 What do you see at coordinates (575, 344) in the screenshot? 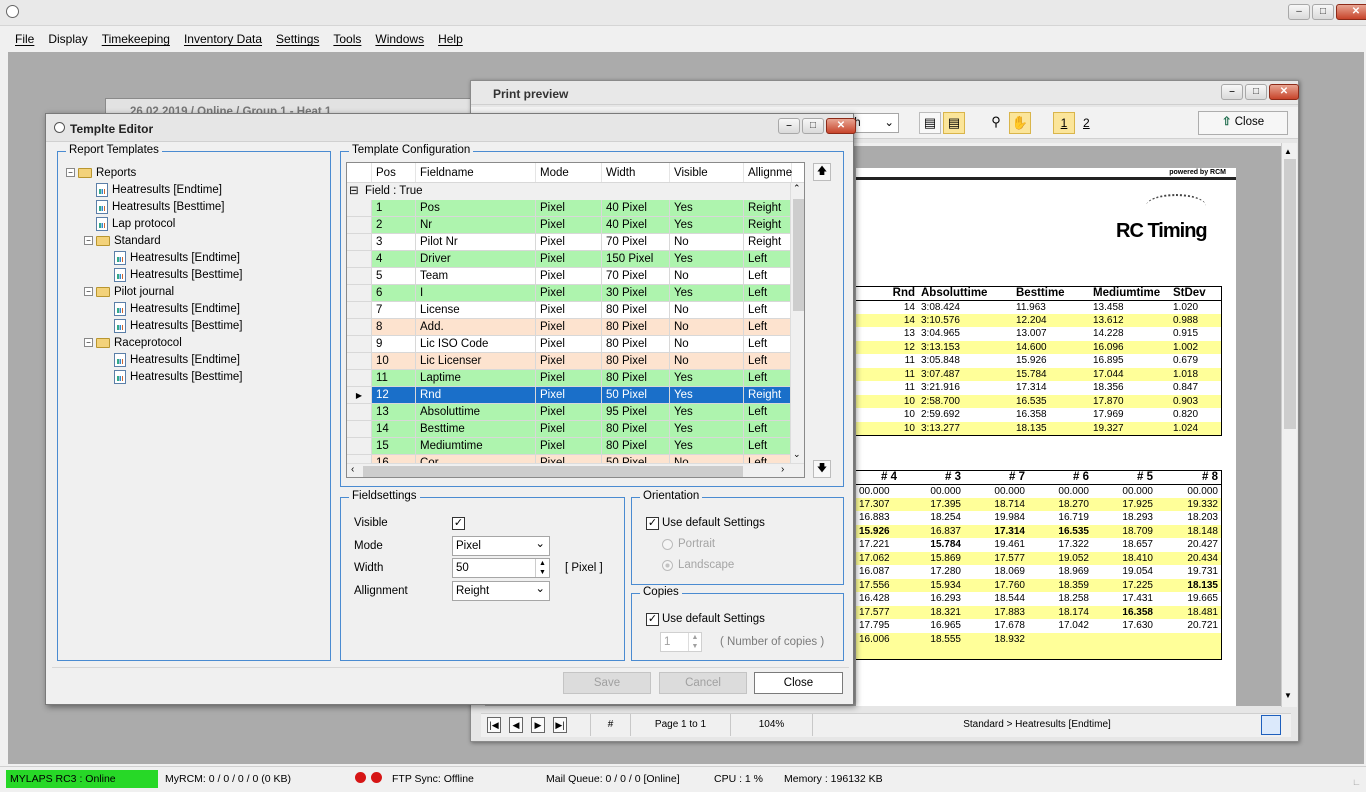
I see `grid-row: 9 Lic ISO Code Pixel 80 Pixel No Left` at bounding box center [575, 344].